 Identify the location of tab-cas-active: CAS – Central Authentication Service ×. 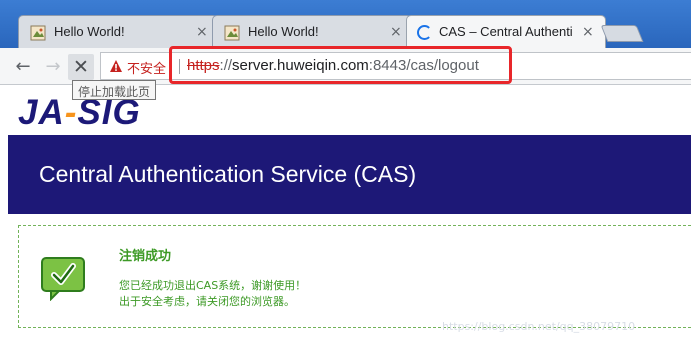
(506, 32).